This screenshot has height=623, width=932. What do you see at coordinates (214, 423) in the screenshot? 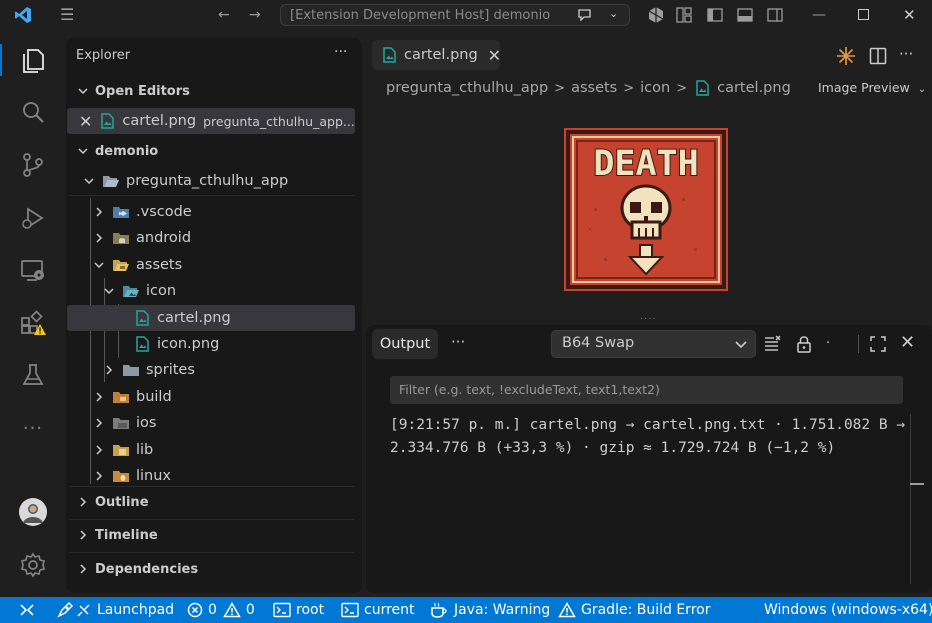
I see `tree-item-ios: ios` at bounding box center [214, 423].